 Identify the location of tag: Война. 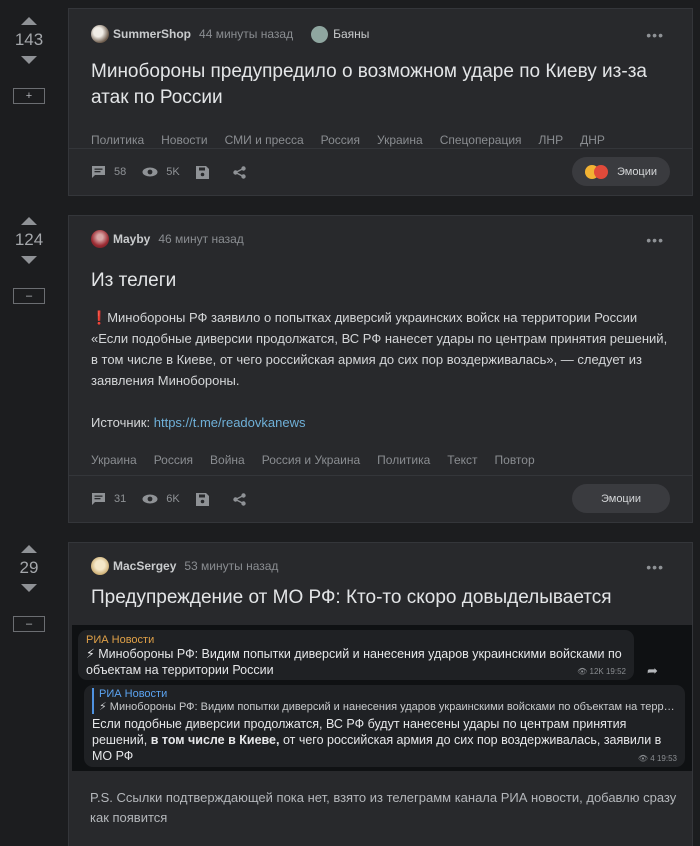
(227, 460).